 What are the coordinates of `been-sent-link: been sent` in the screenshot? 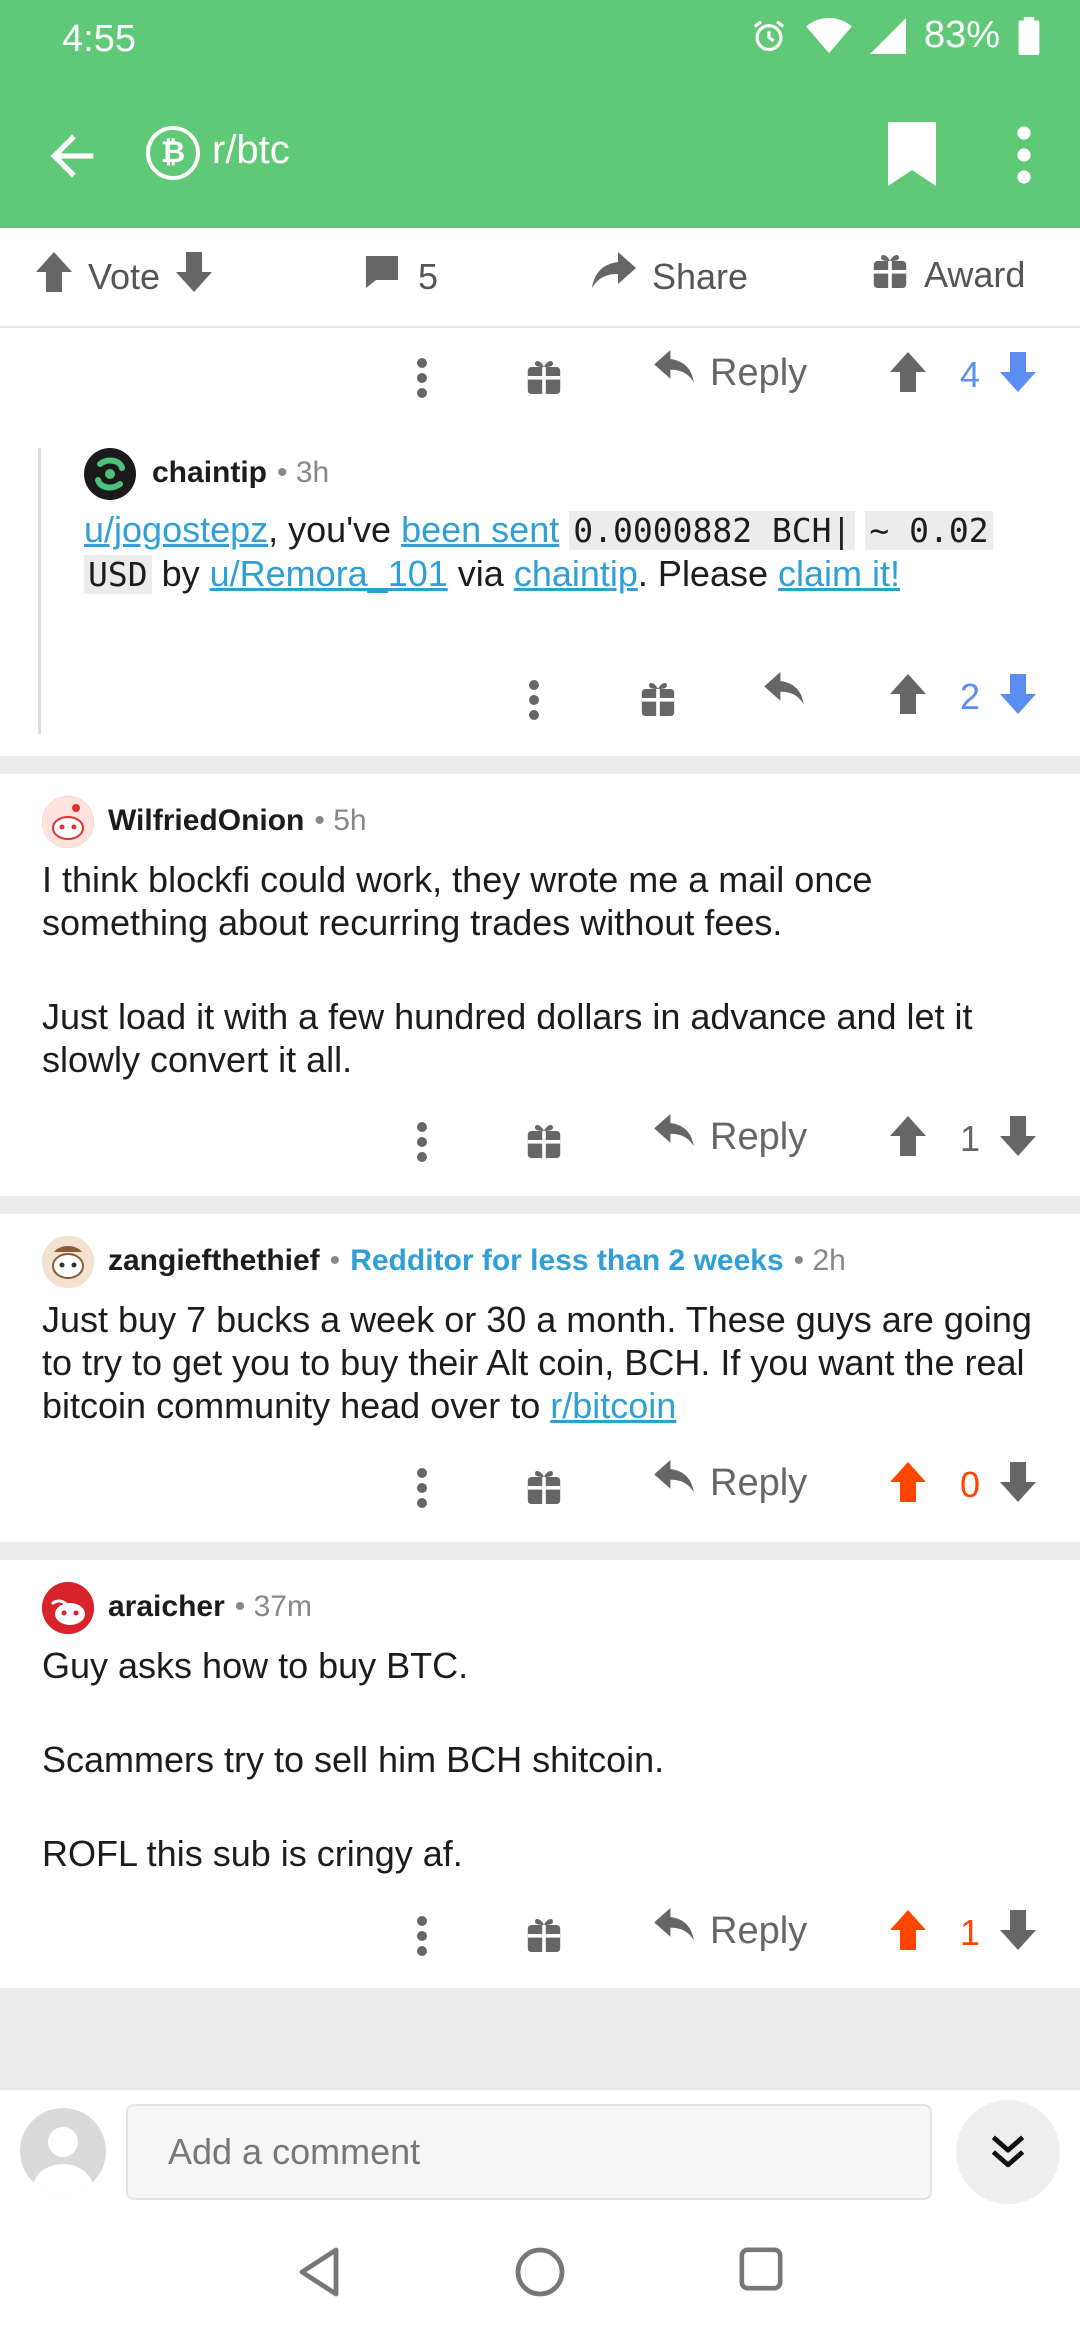 It's located at (480, 529).